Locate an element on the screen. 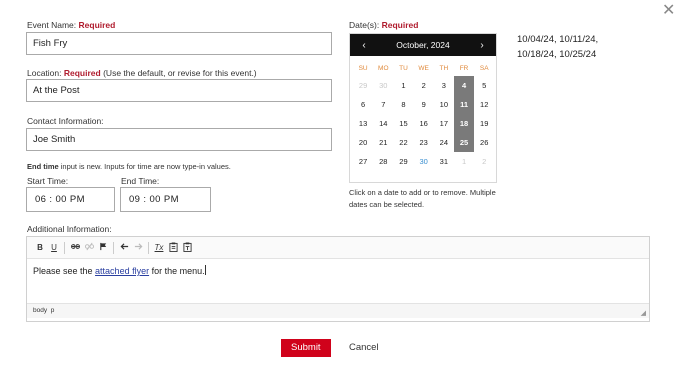 This screenshot has width=677, height=374. calendar-day-selected: 11 is located at coordinates (464, 104).